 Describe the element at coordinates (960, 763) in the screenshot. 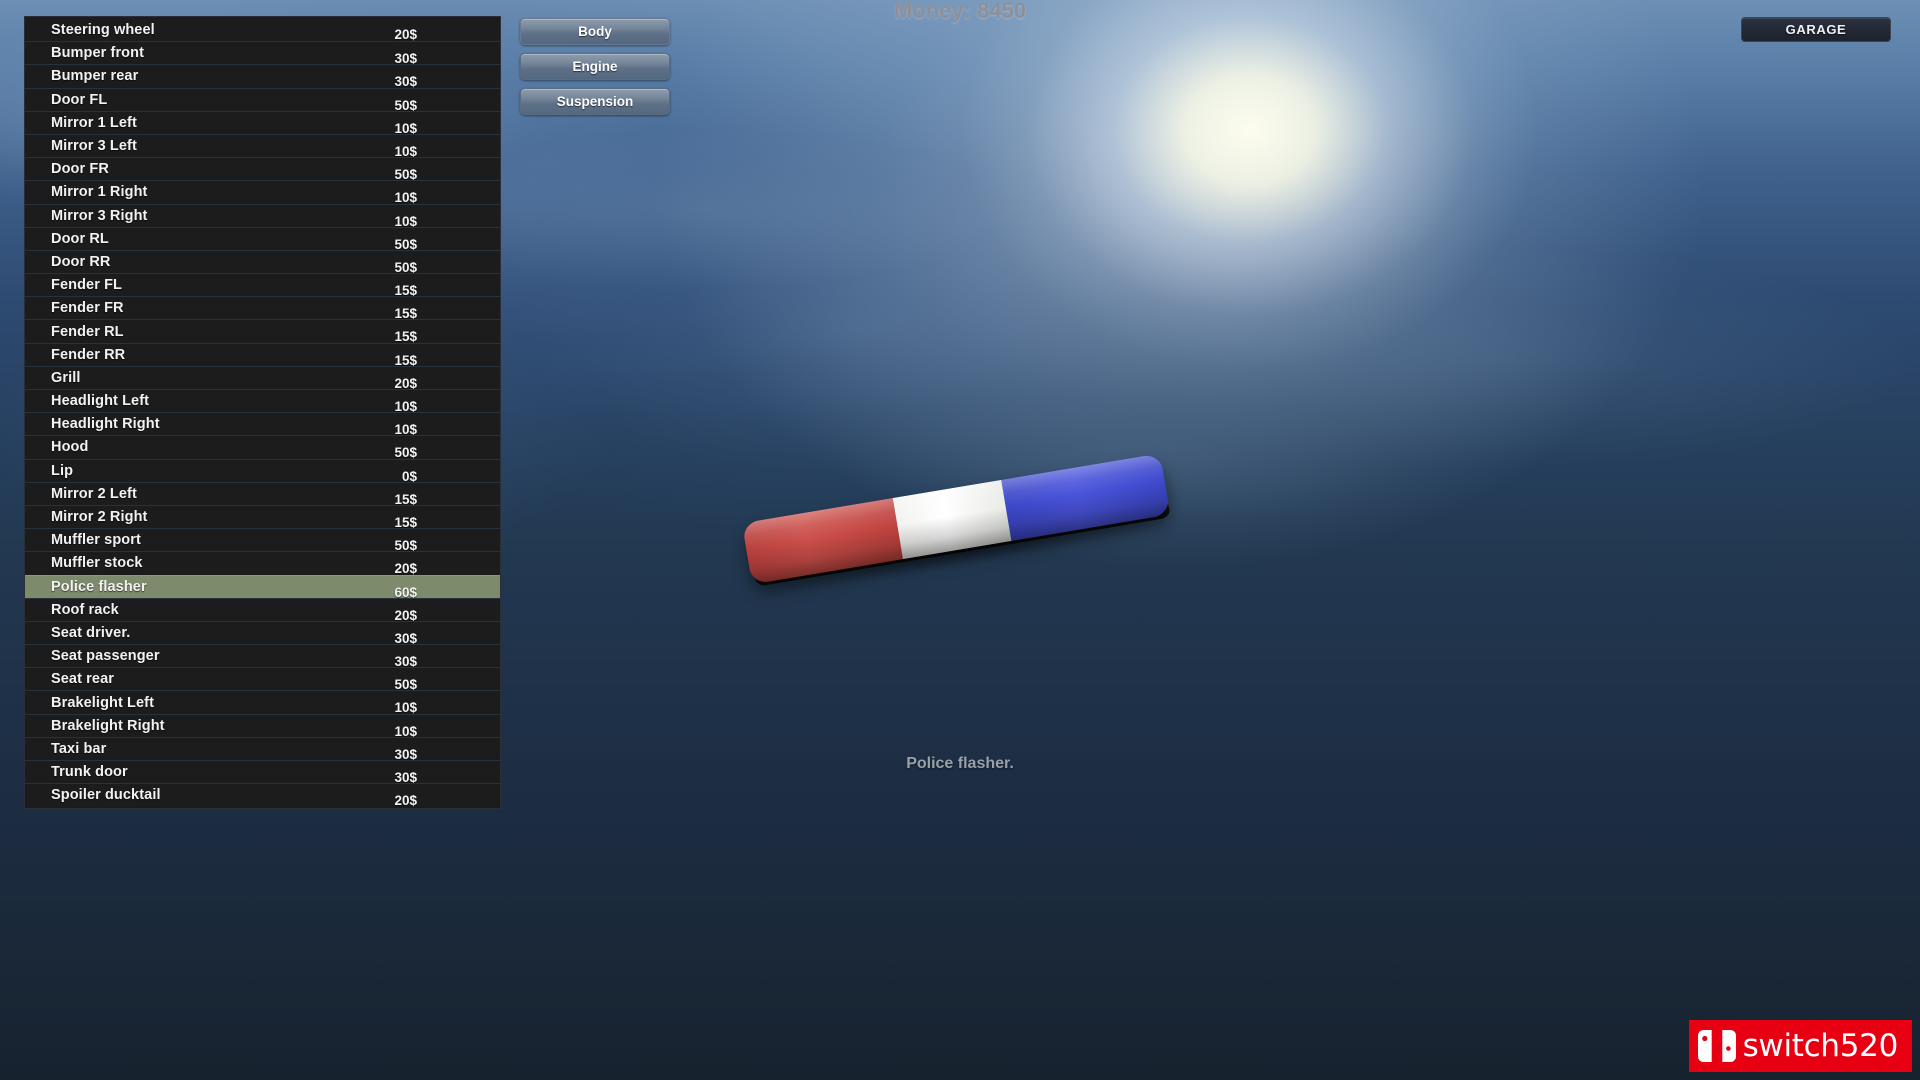

I see `preview-caption: Police flasher.` at that location.